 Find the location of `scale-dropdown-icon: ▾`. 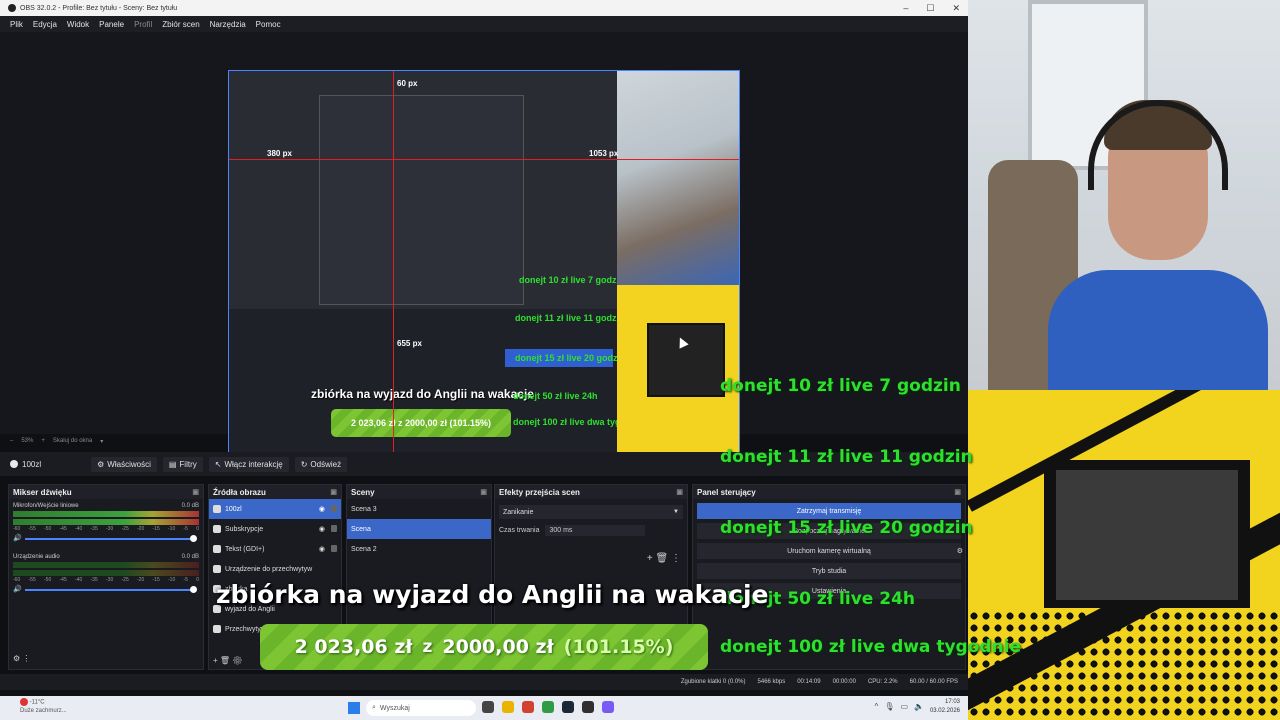

scale-dropdown-icon: ▾ is located at coordinates (101, 441).